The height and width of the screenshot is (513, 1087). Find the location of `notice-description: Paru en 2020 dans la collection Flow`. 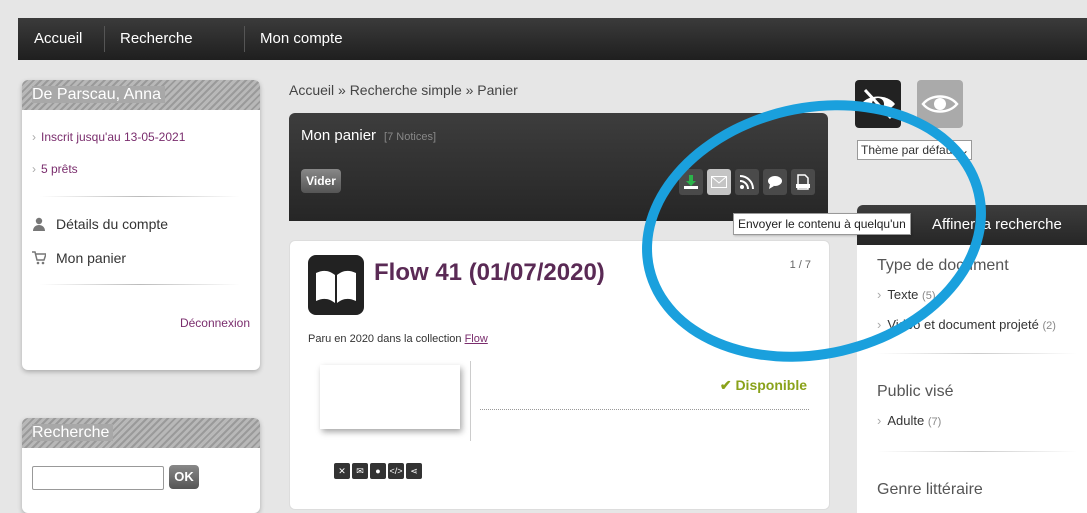

notice-description: Paru en 2020 dans la collection Flow is located at coordinates (398, 339).